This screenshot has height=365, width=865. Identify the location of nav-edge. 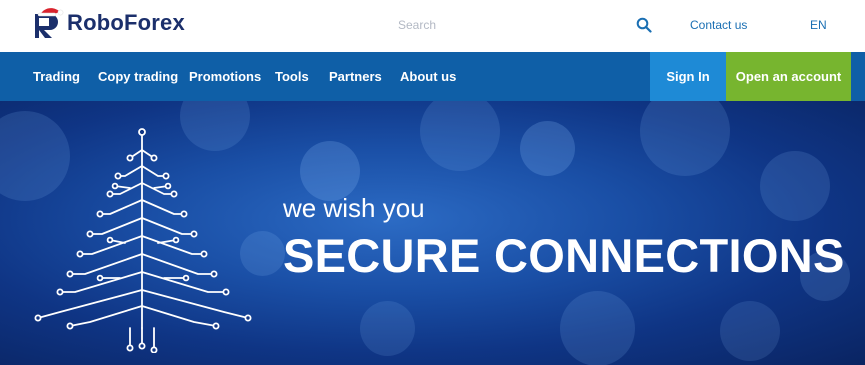
(858, 76).